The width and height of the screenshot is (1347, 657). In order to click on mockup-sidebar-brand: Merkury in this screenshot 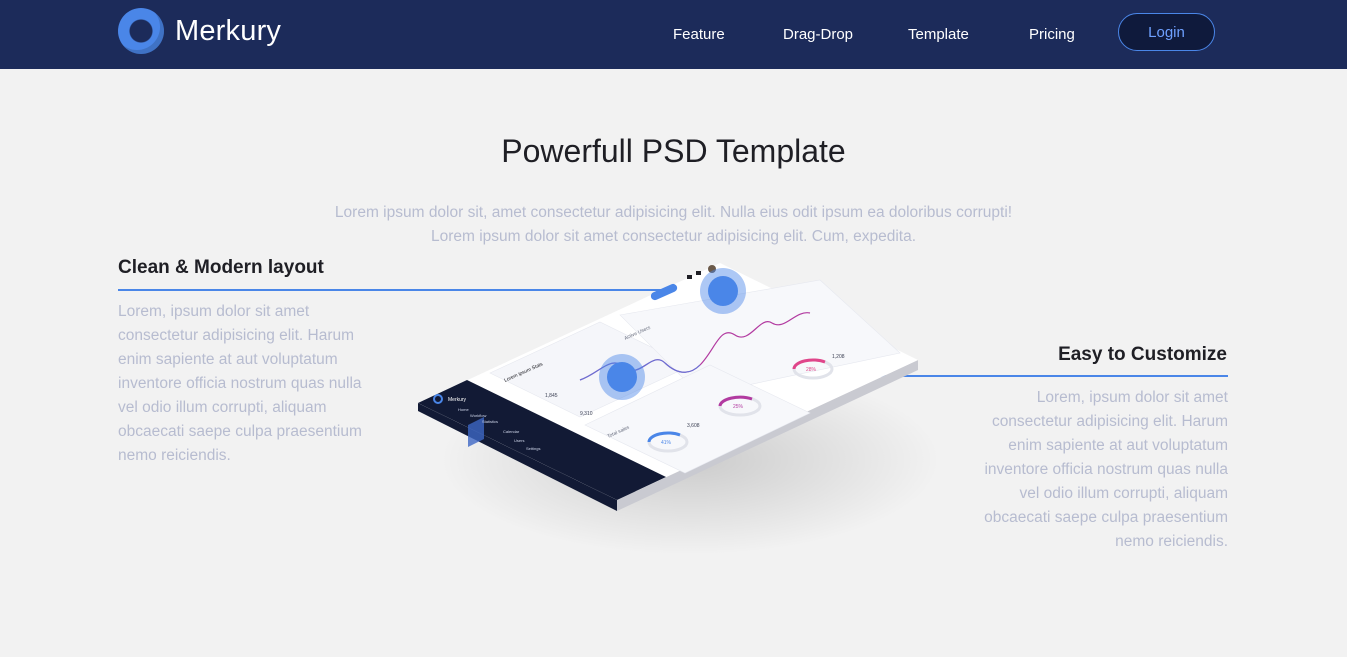, I will do `click(457, 400)`.